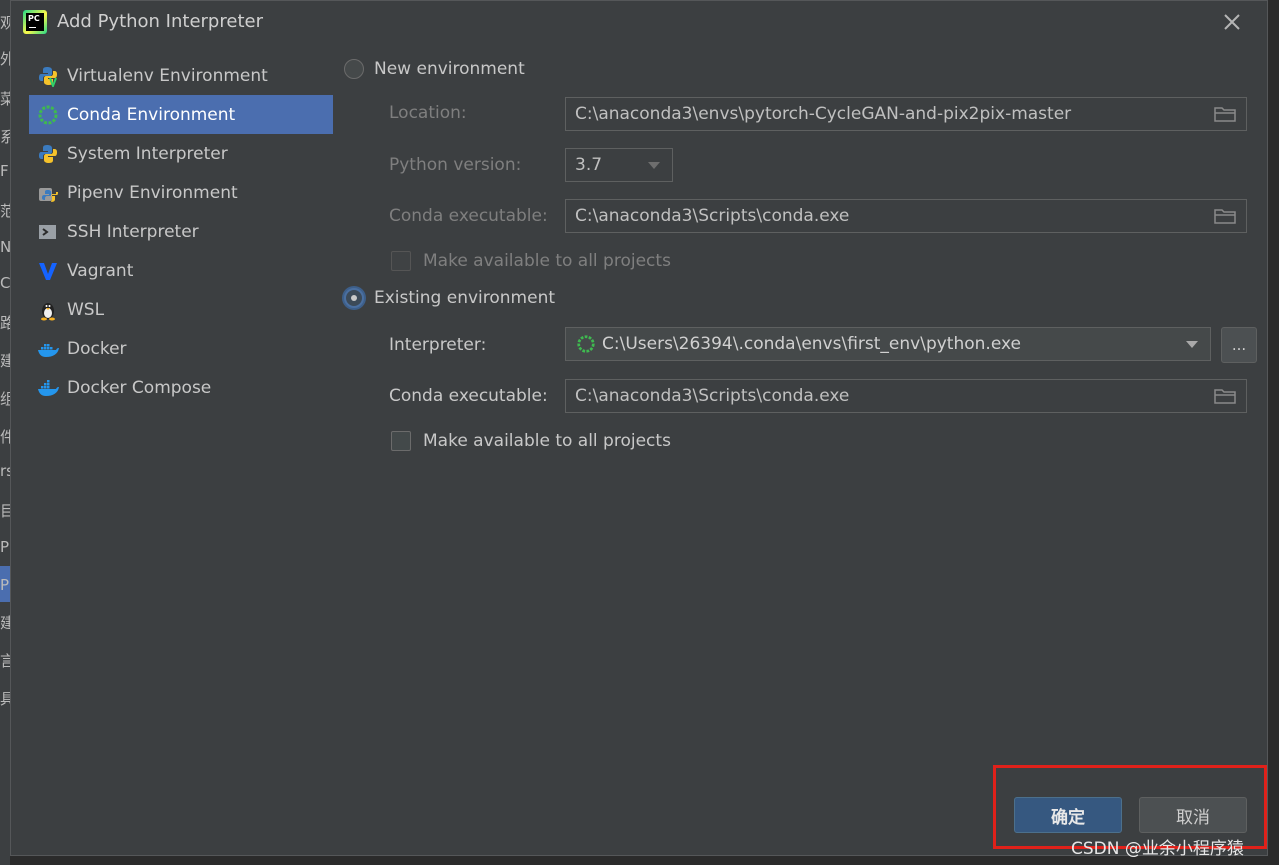 The image size is (1279, 865). What do you see at coordinates (86, 309) in the screenshot?
I see `sidebar-item-label: WSL` at bounding box center [86, 309].